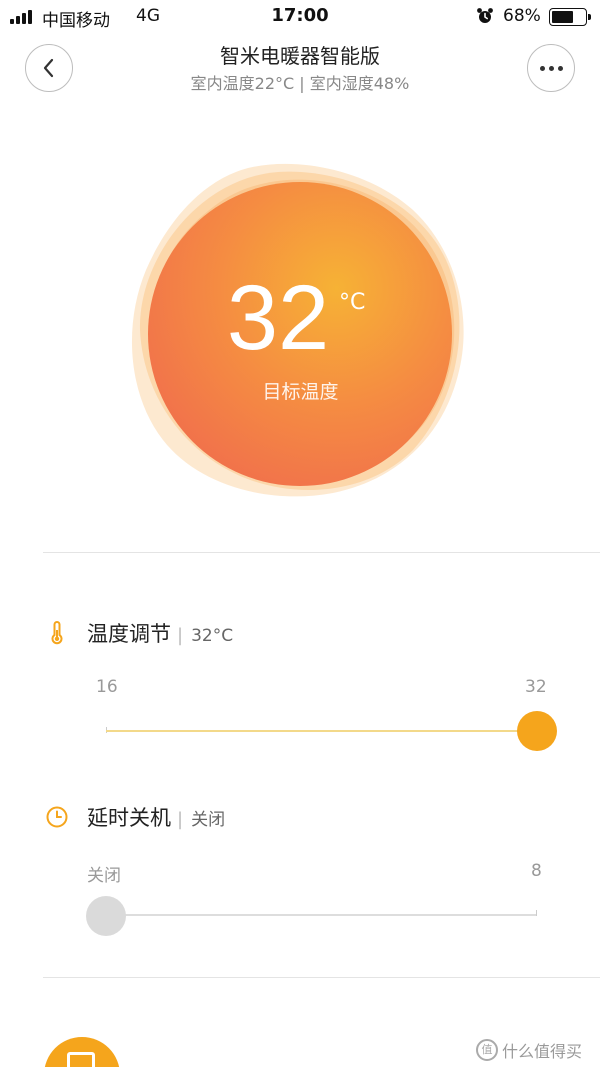 This screenshot has height=1067, width=600. Describe the element at coordinates (321, 731) in the screenshot. I see `temperature-slider-track` at that location.